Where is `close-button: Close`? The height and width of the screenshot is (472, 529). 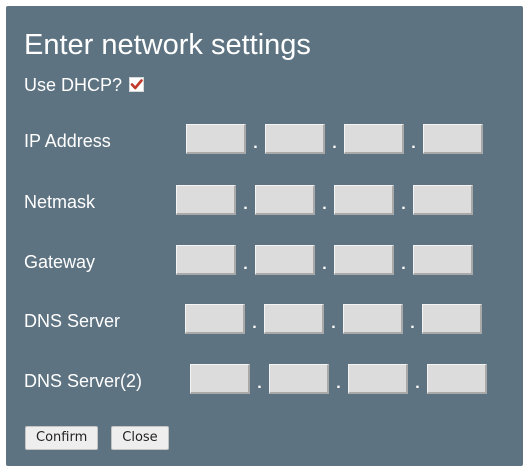
close-button: Close is located at coordinates (140, 438).